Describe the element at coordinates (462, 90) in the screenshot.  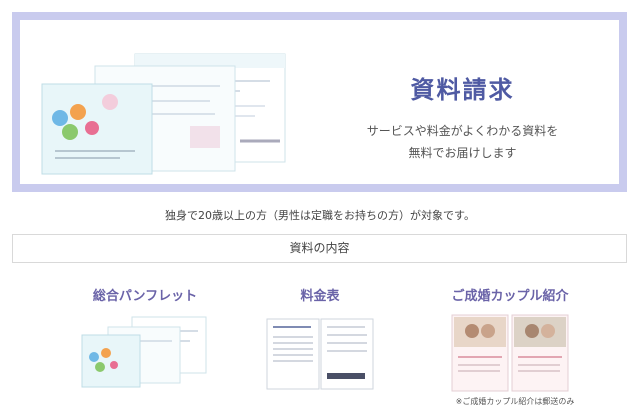
I see `page-title: 資料請求` at that location.